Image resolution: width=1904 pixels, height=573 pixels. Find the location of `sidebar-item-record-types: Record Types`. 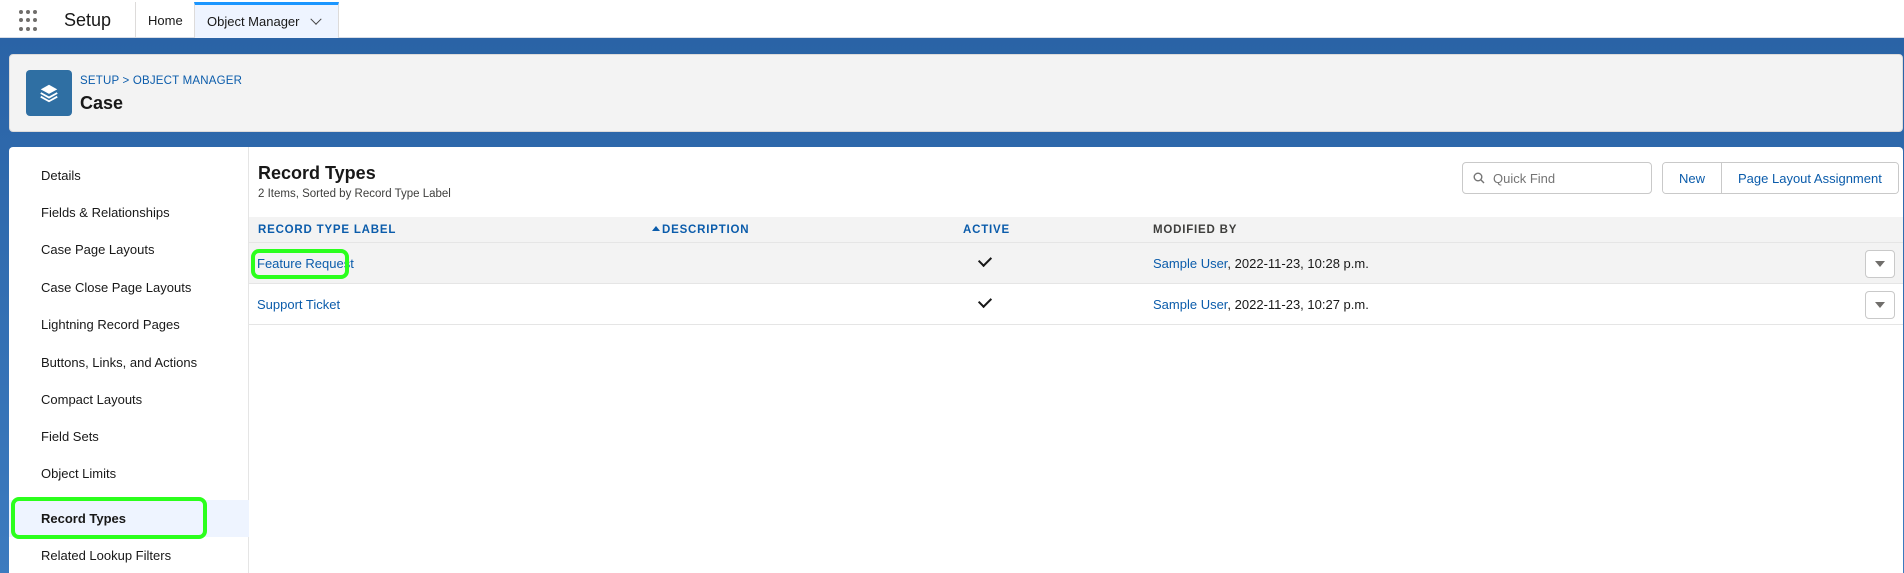

sidebar-item-record-types: Record Types is located at coordinates (129, 518).